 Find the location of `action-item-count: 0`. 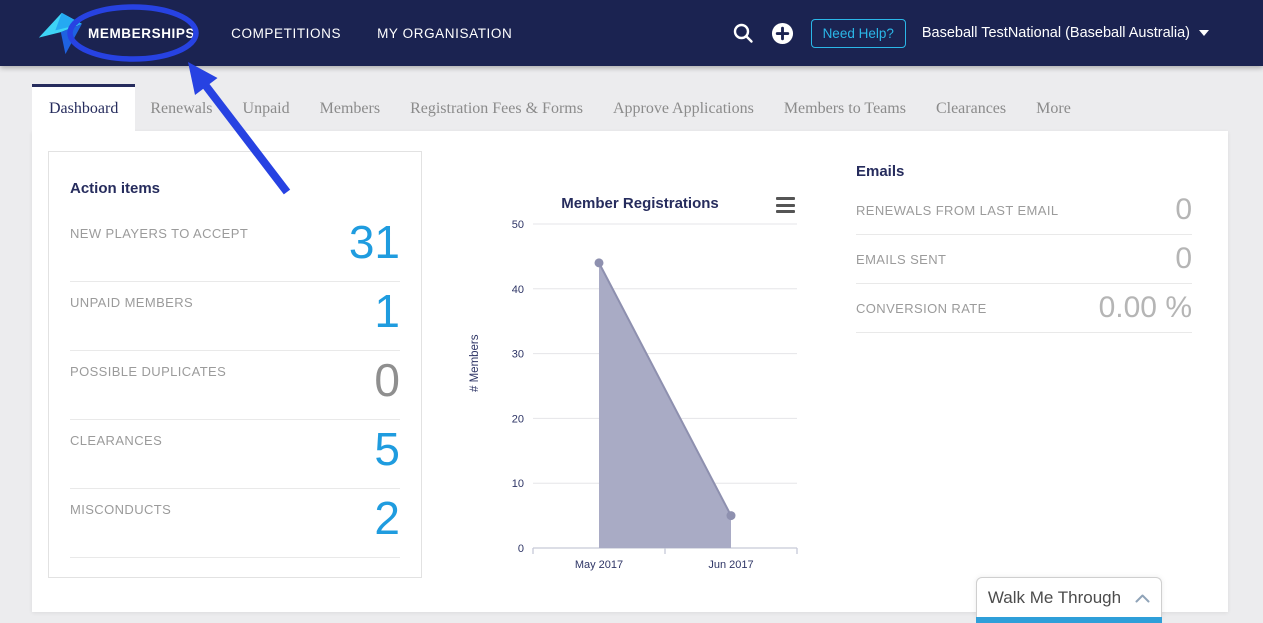

action-item-count: 0 is located at coordinates (387, 380).